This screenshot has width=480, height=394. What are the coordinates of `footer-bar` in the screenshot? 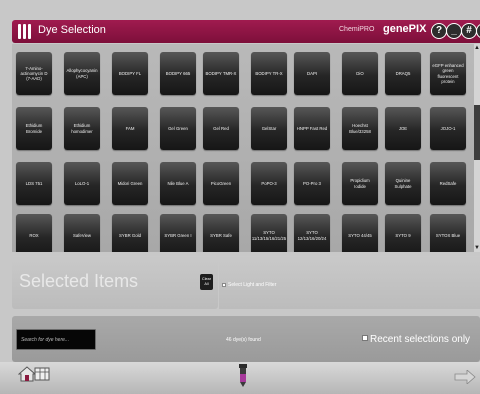 It's located at (240, 378).